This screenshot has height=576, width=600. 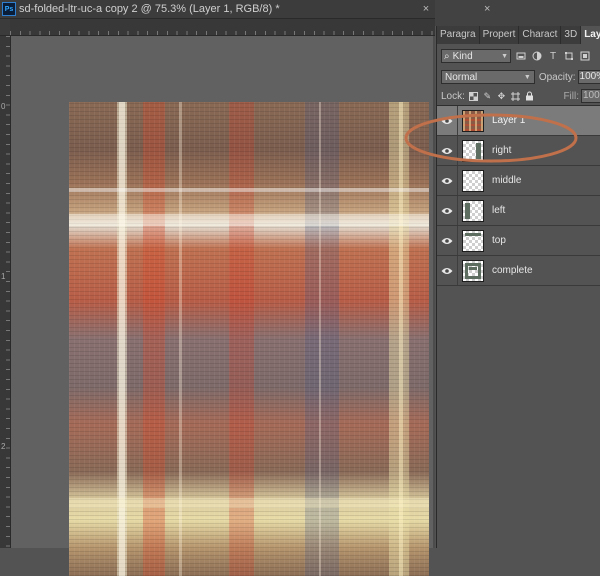 I want to click on vertical-ruler: 0 1 2, so click(x=5, y=292).